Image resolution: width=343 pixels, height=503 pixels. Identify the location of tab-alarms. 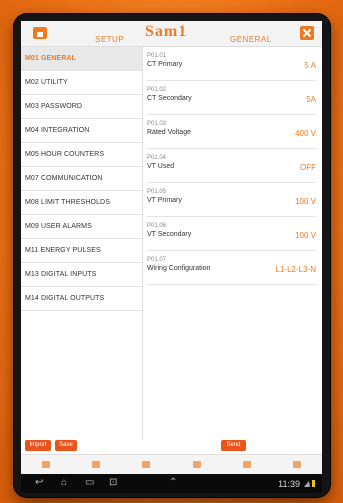
(146, 464).